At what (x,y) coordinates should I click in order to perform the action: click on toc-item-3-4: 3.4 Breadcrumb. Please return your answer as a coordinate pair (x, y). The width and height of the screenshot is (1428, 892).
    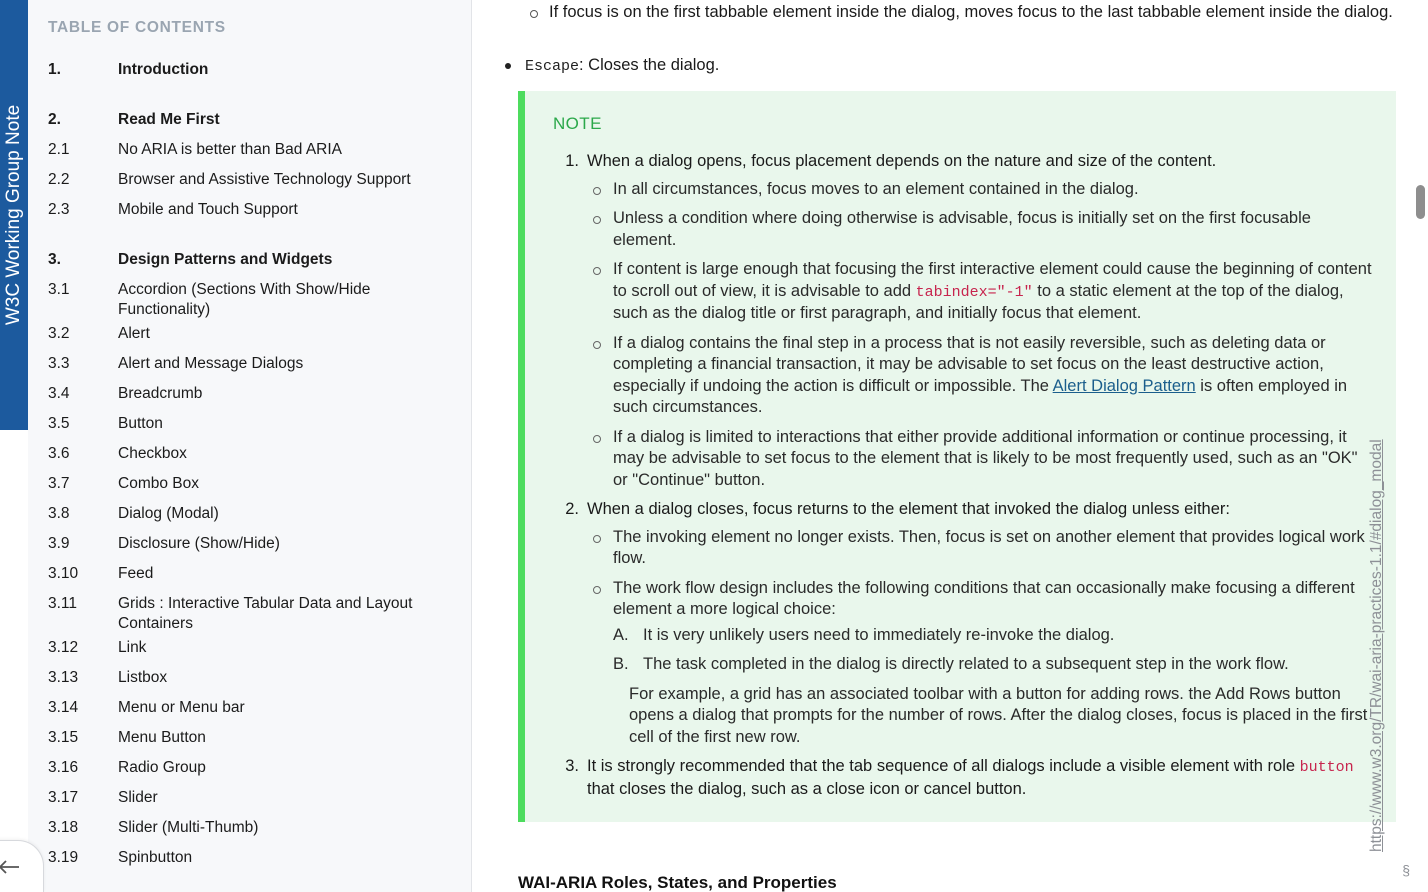
    Looking at the image, I should click on (249, 397).